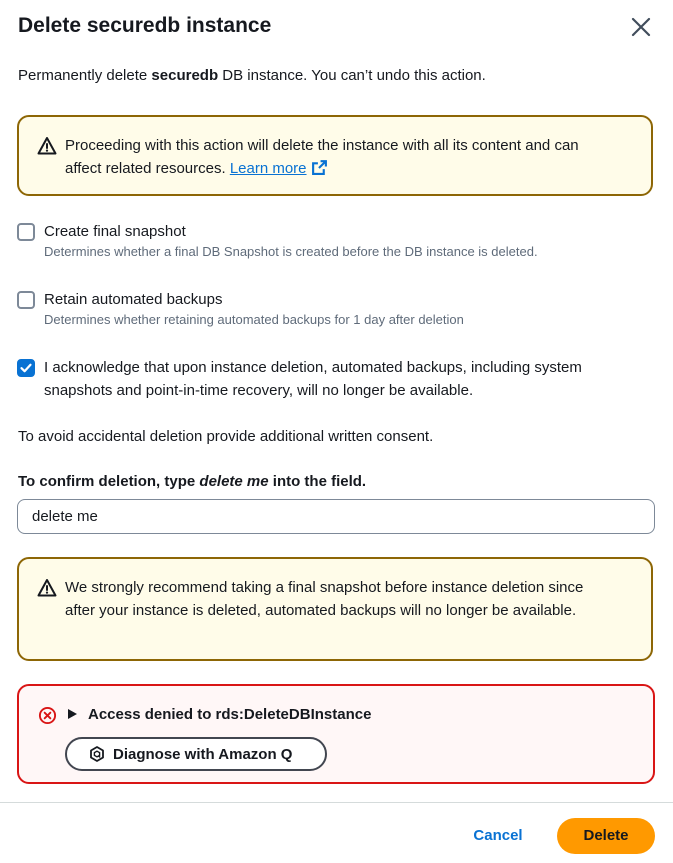  I want to click on delete-button: Delete, so click(606, 836).